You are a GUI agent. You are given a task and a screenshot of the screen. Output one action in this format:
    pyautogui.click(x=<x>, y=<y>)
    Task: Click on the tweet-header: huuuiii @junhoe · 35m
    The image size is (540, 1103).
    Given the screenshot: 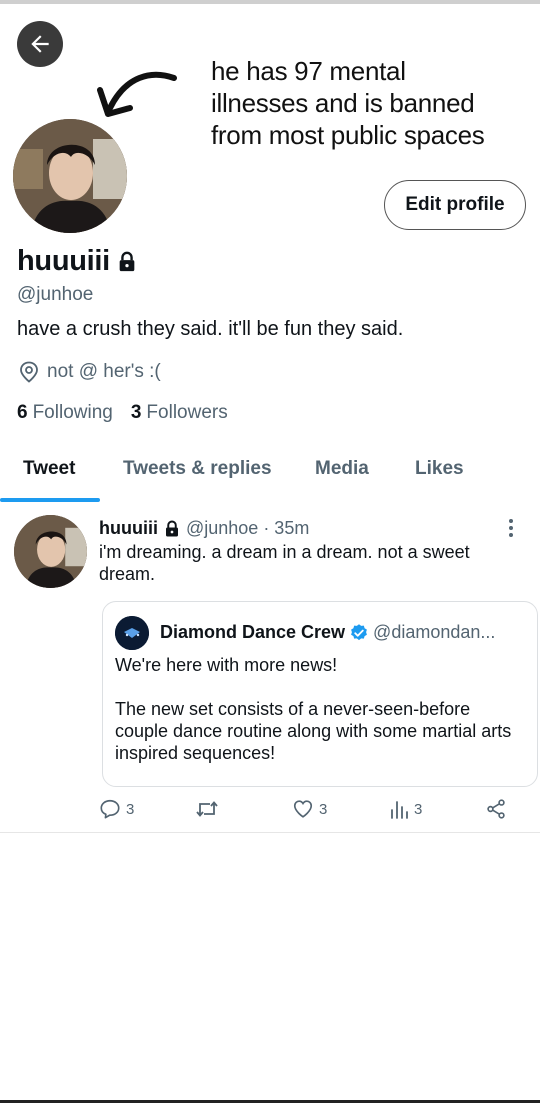 What is the action you would take?
    pyautogui.click(x=204, y=528)
    